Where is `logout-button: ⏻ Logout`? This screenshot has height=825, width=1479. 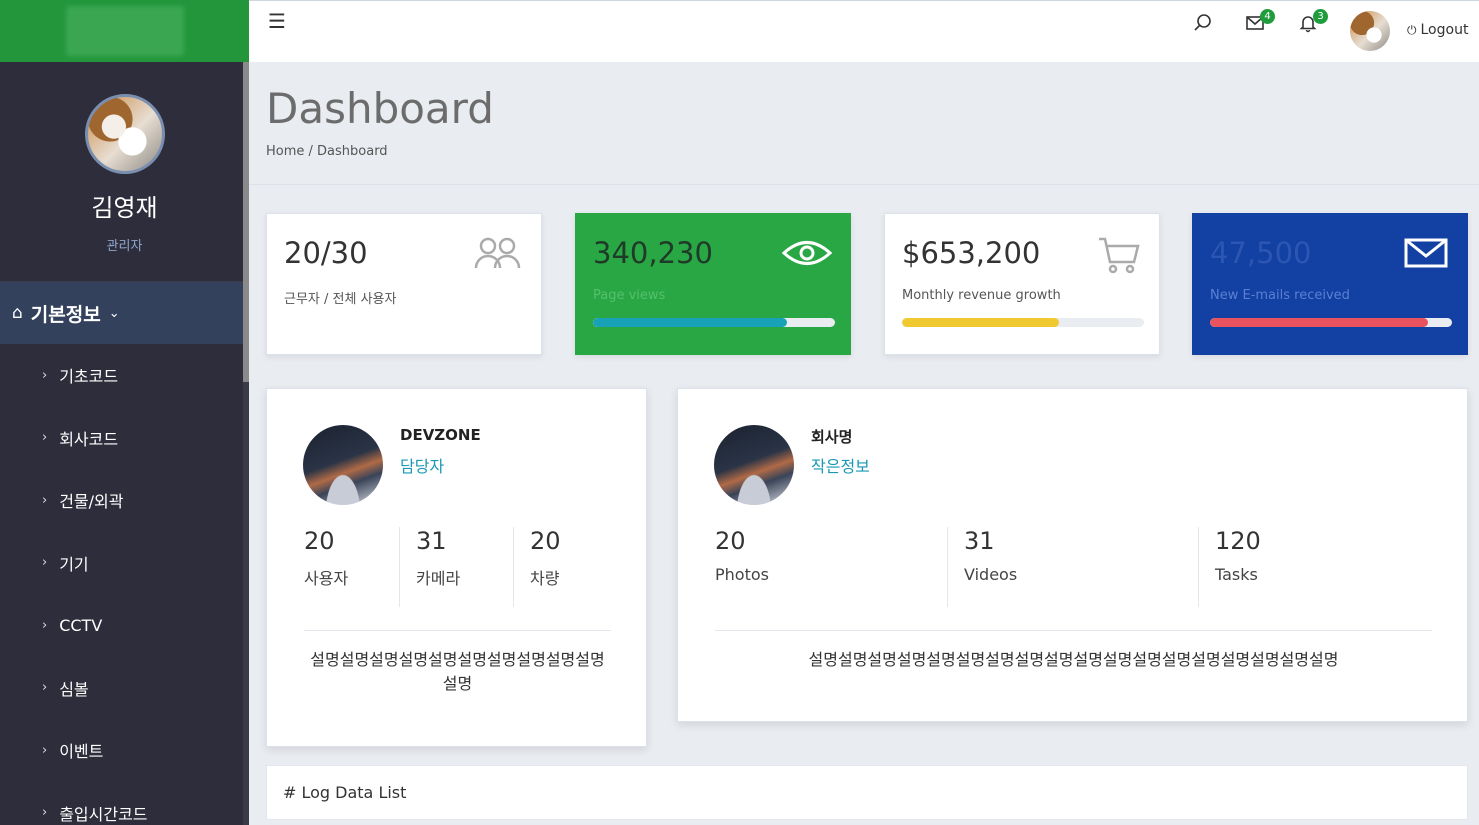
logout-button: ⏻ Logout is located at coordinates (1437, 30).